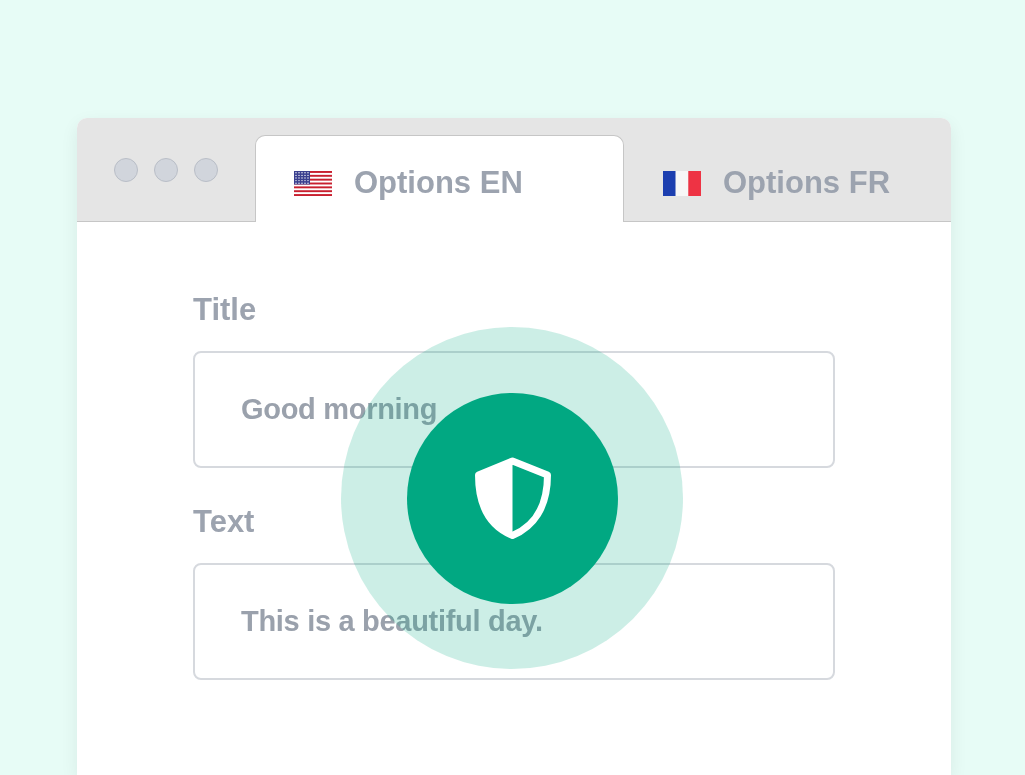 Image resolution: width=1025 pixels, height=775 pixels. What do you see at coordinates (224, 521) in the screenshot?
I see `field-label: Text` at bounding box center [224, 521].